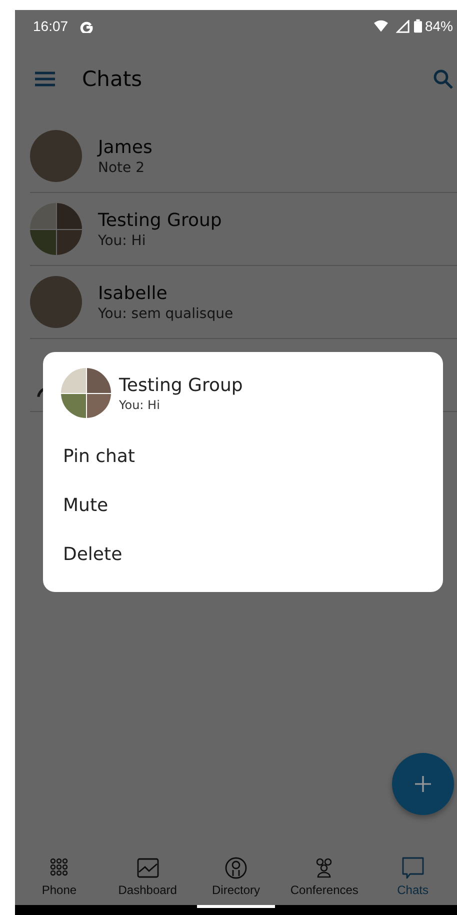 The image size is (457, 915). What do you see at coordinates (112, 79) in the screenshot?
I see `screen-title: Chats` at bounding box center [112, 79].